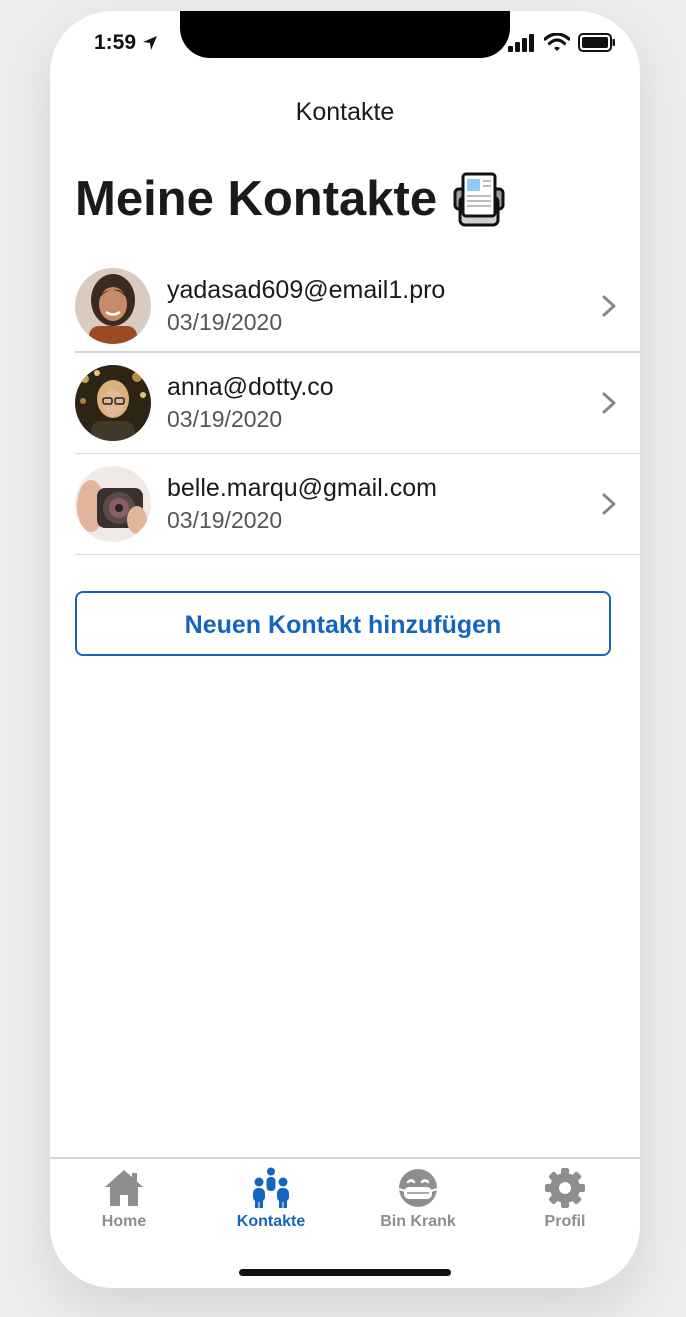  I want to click on notch, so click(345, 34).